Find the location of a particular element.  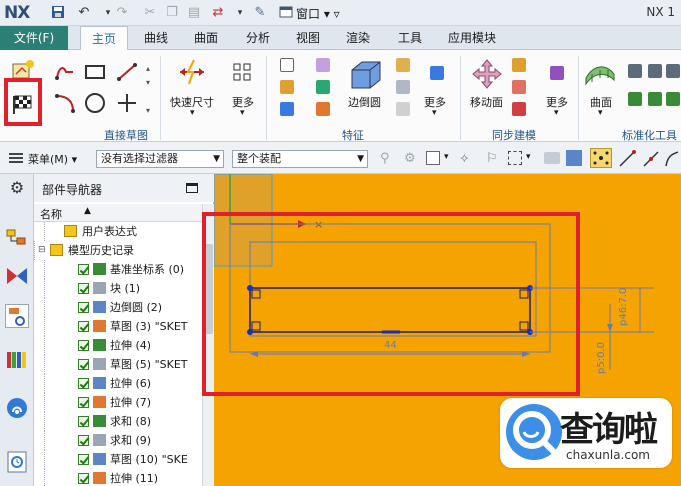

quick-dimension-dropdown: ▾ is located at coordinates (192, 113).